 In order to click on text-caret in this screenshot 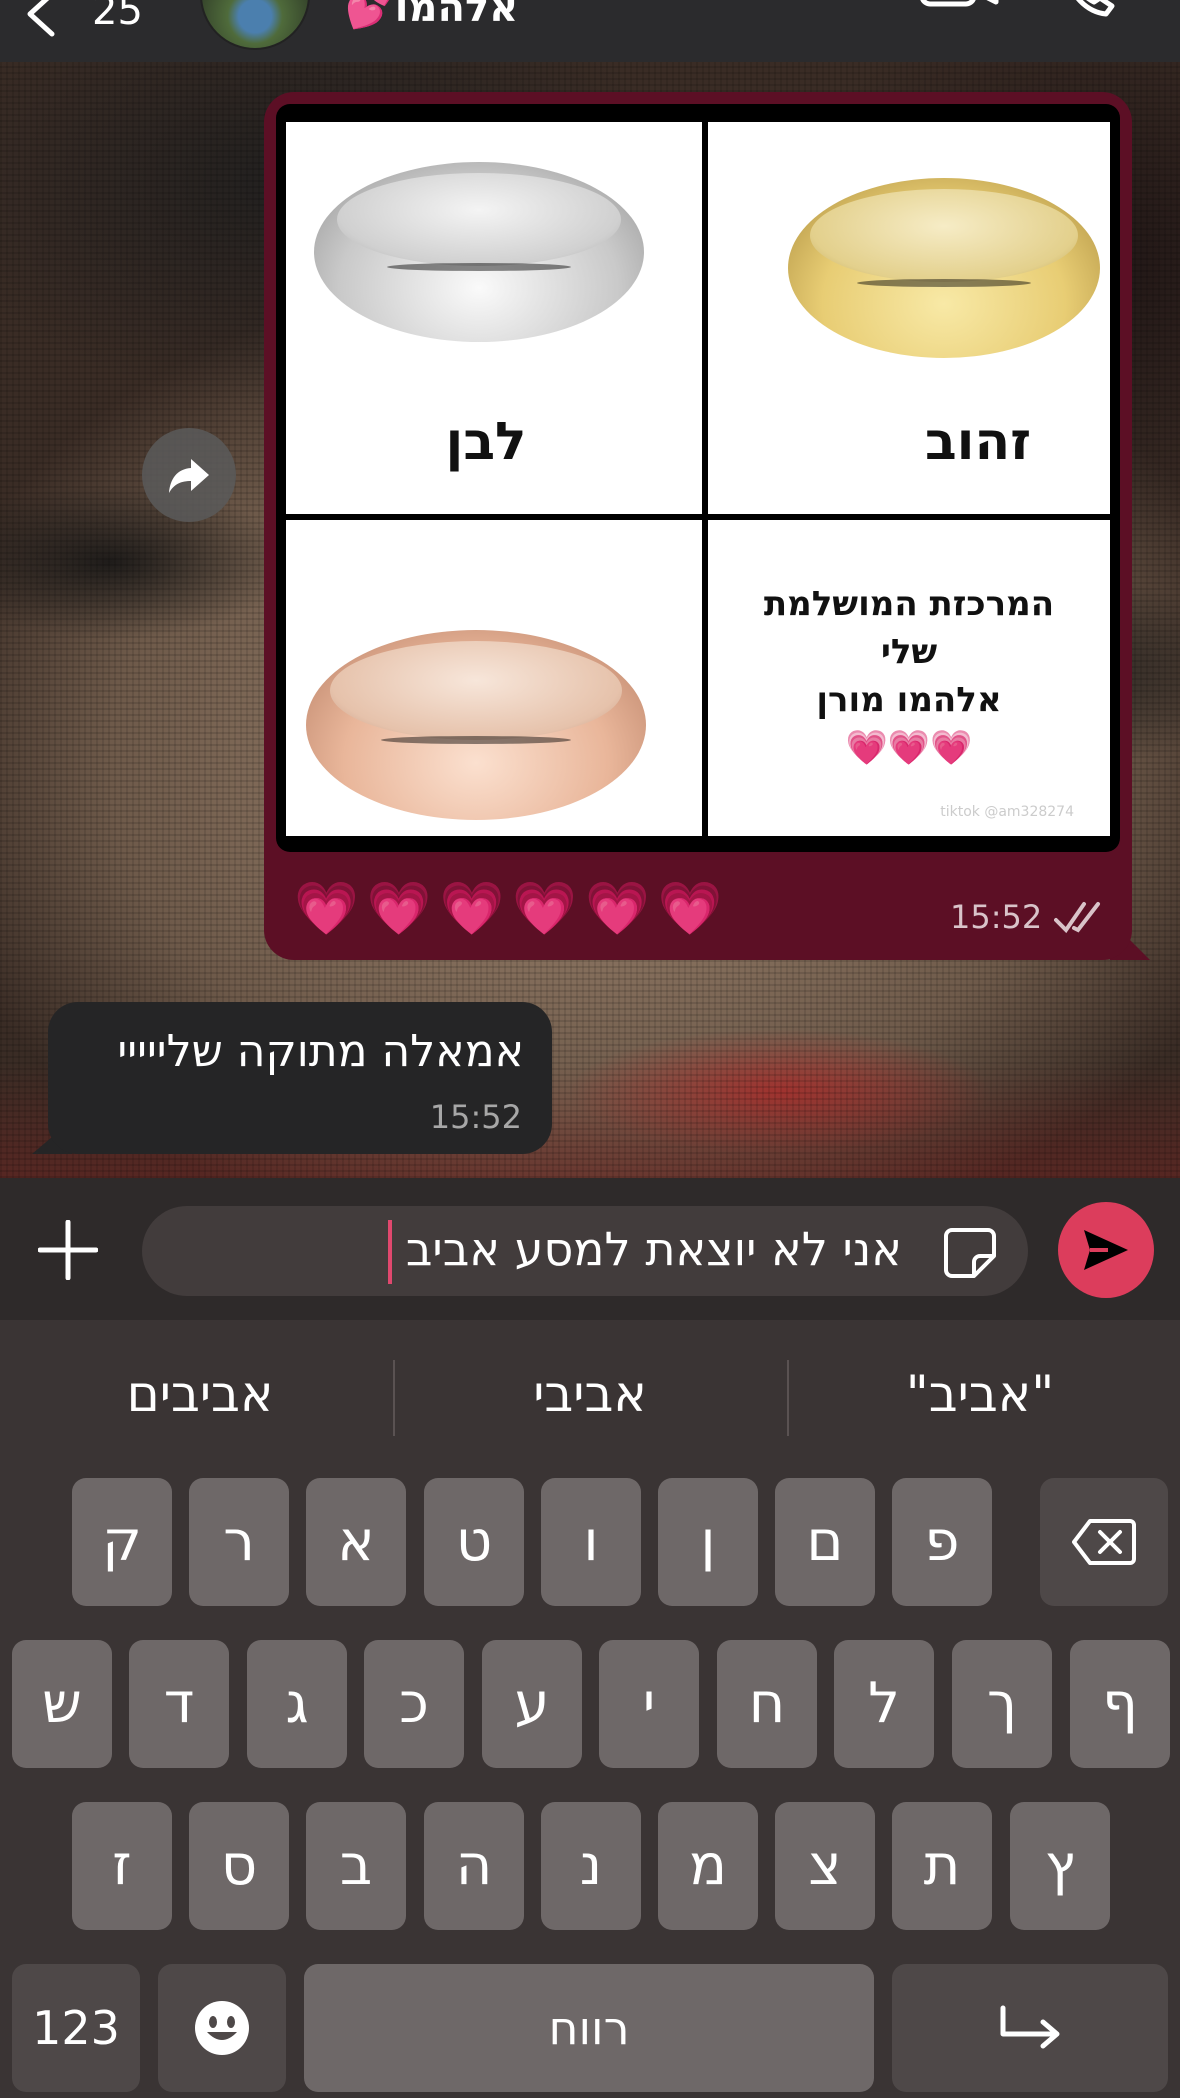, I will do `click(390, 1252)`.